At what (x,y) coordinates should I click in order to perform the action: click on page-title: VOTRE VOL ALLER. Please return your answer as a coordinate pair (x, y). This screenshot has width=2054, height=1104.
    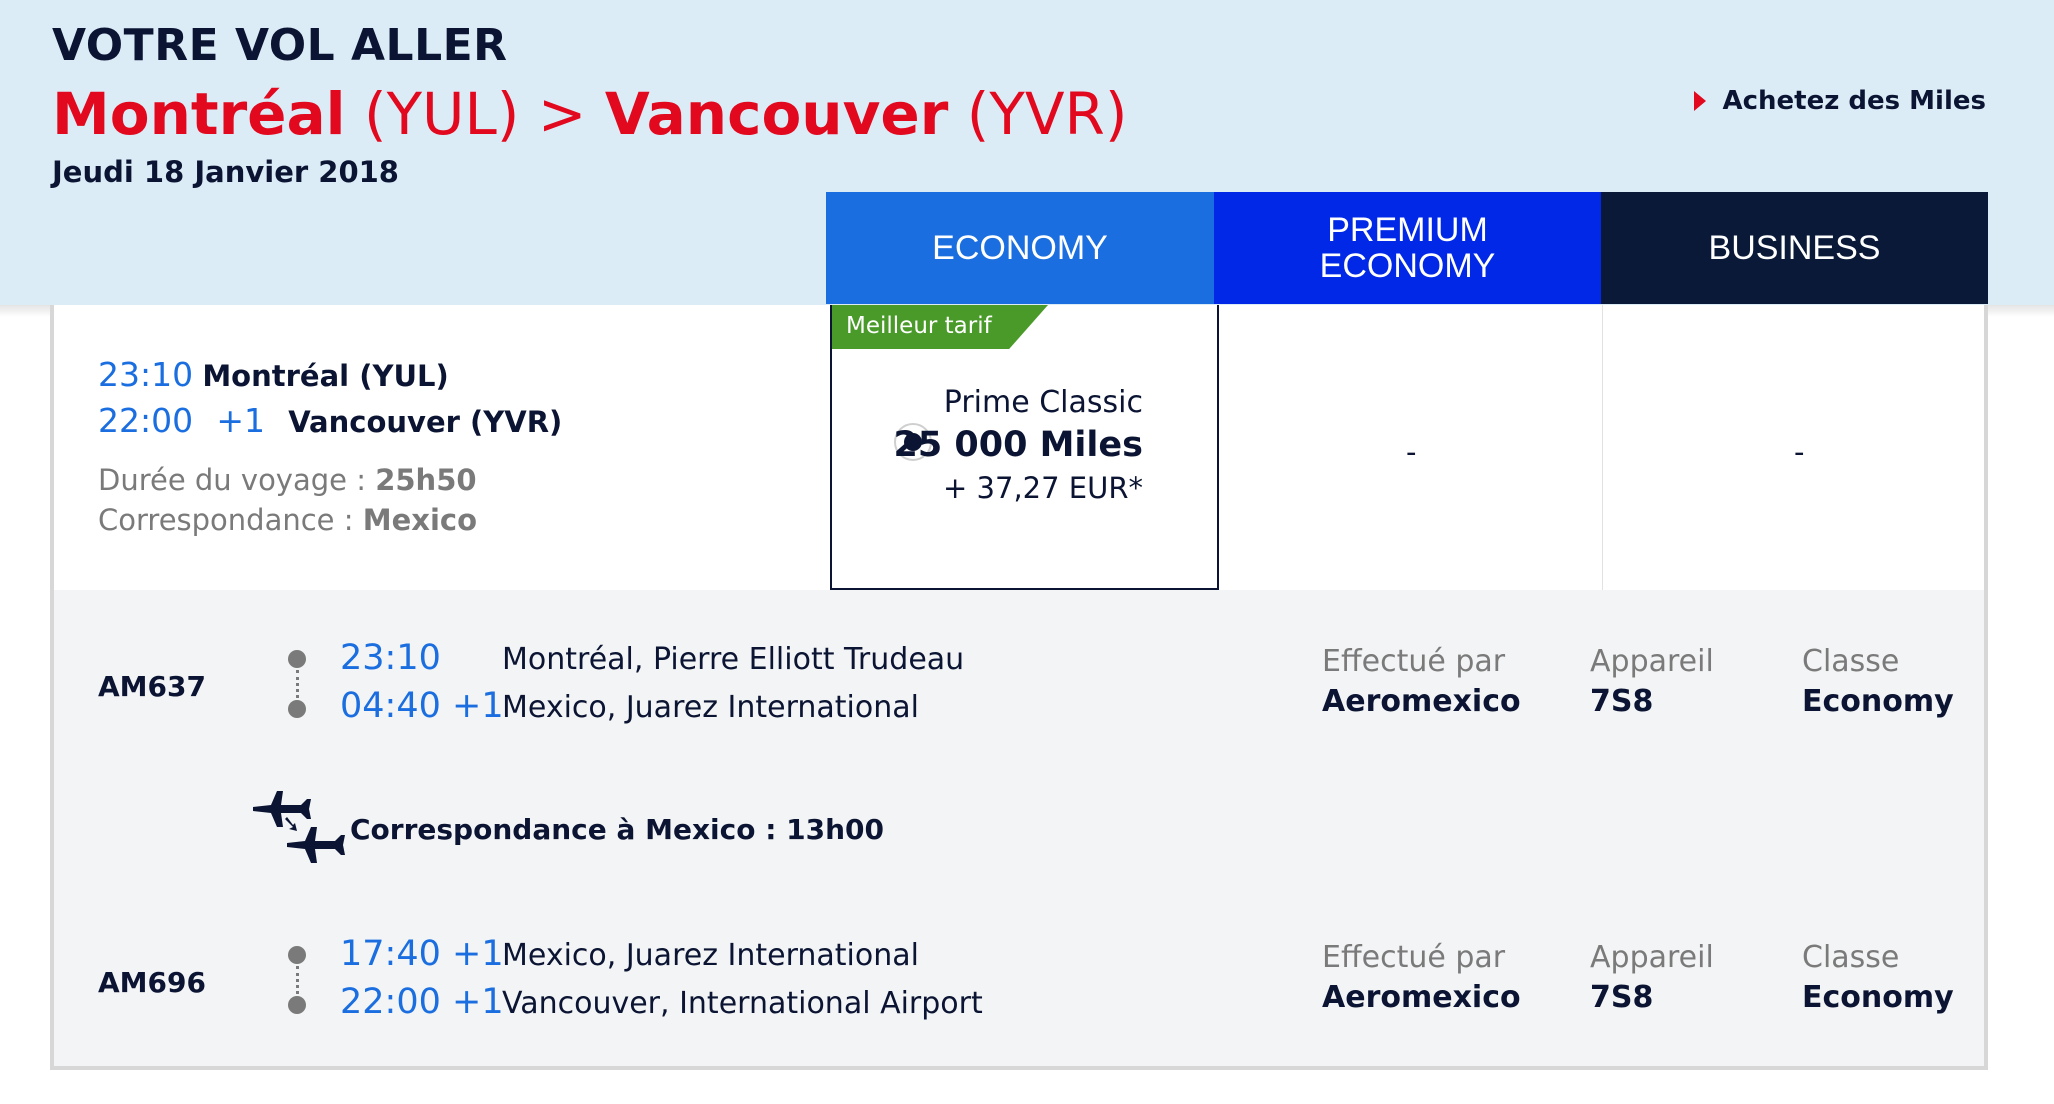
    Looking at the image, I should click on (280, 45).